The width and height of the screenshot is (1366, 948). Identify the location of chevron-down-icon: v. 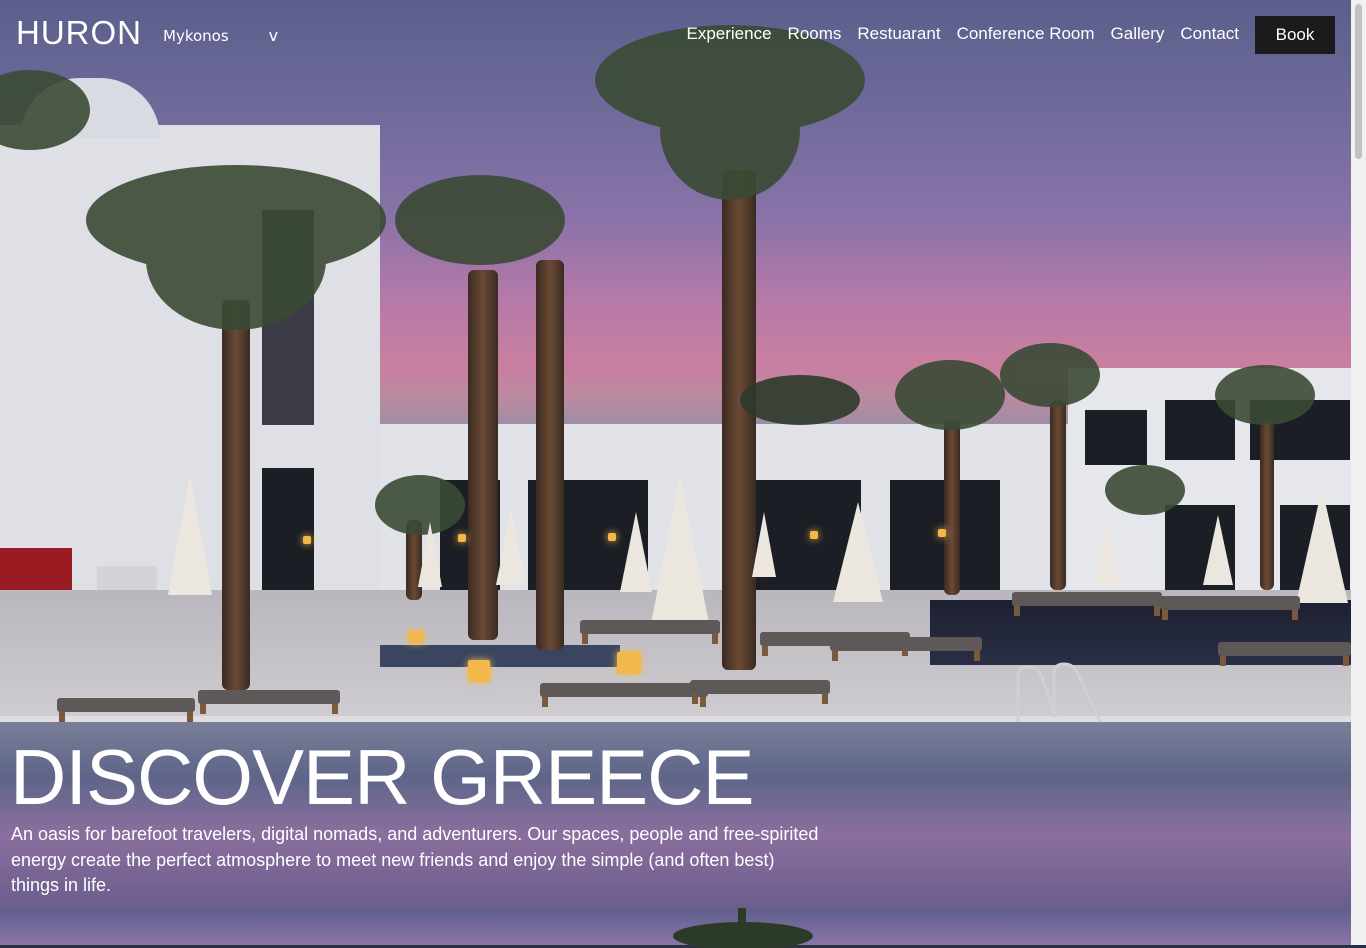
(273, 35).